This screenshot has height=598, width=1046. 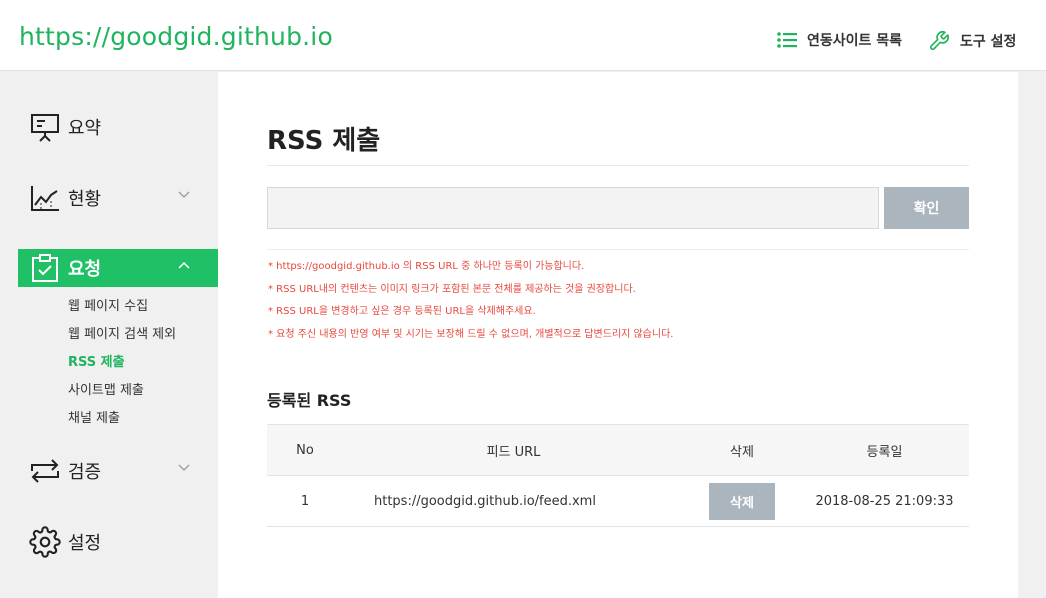 What do you see at coordinates (85, 472) in the screenshot?
I see `sidebar-item-label: 검증` at bounding box center [85, 472].